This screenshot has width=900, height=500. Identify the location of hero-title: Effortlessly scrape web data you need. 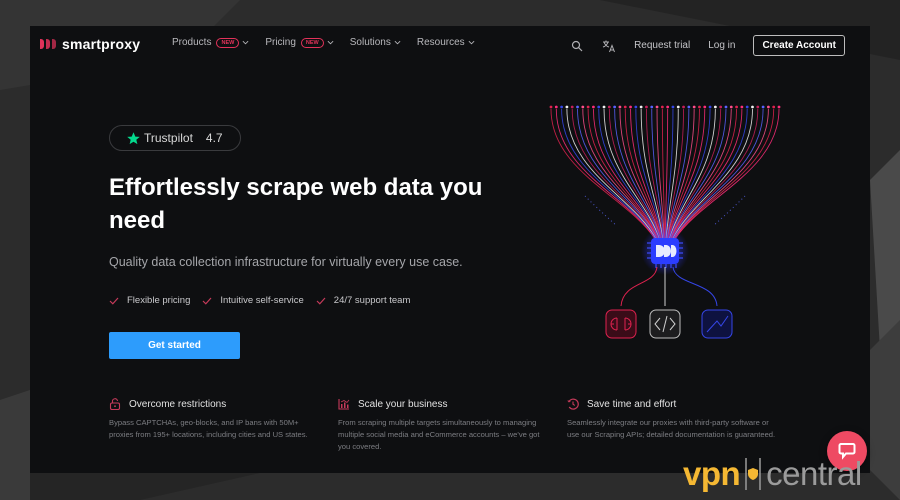
(296, 204).